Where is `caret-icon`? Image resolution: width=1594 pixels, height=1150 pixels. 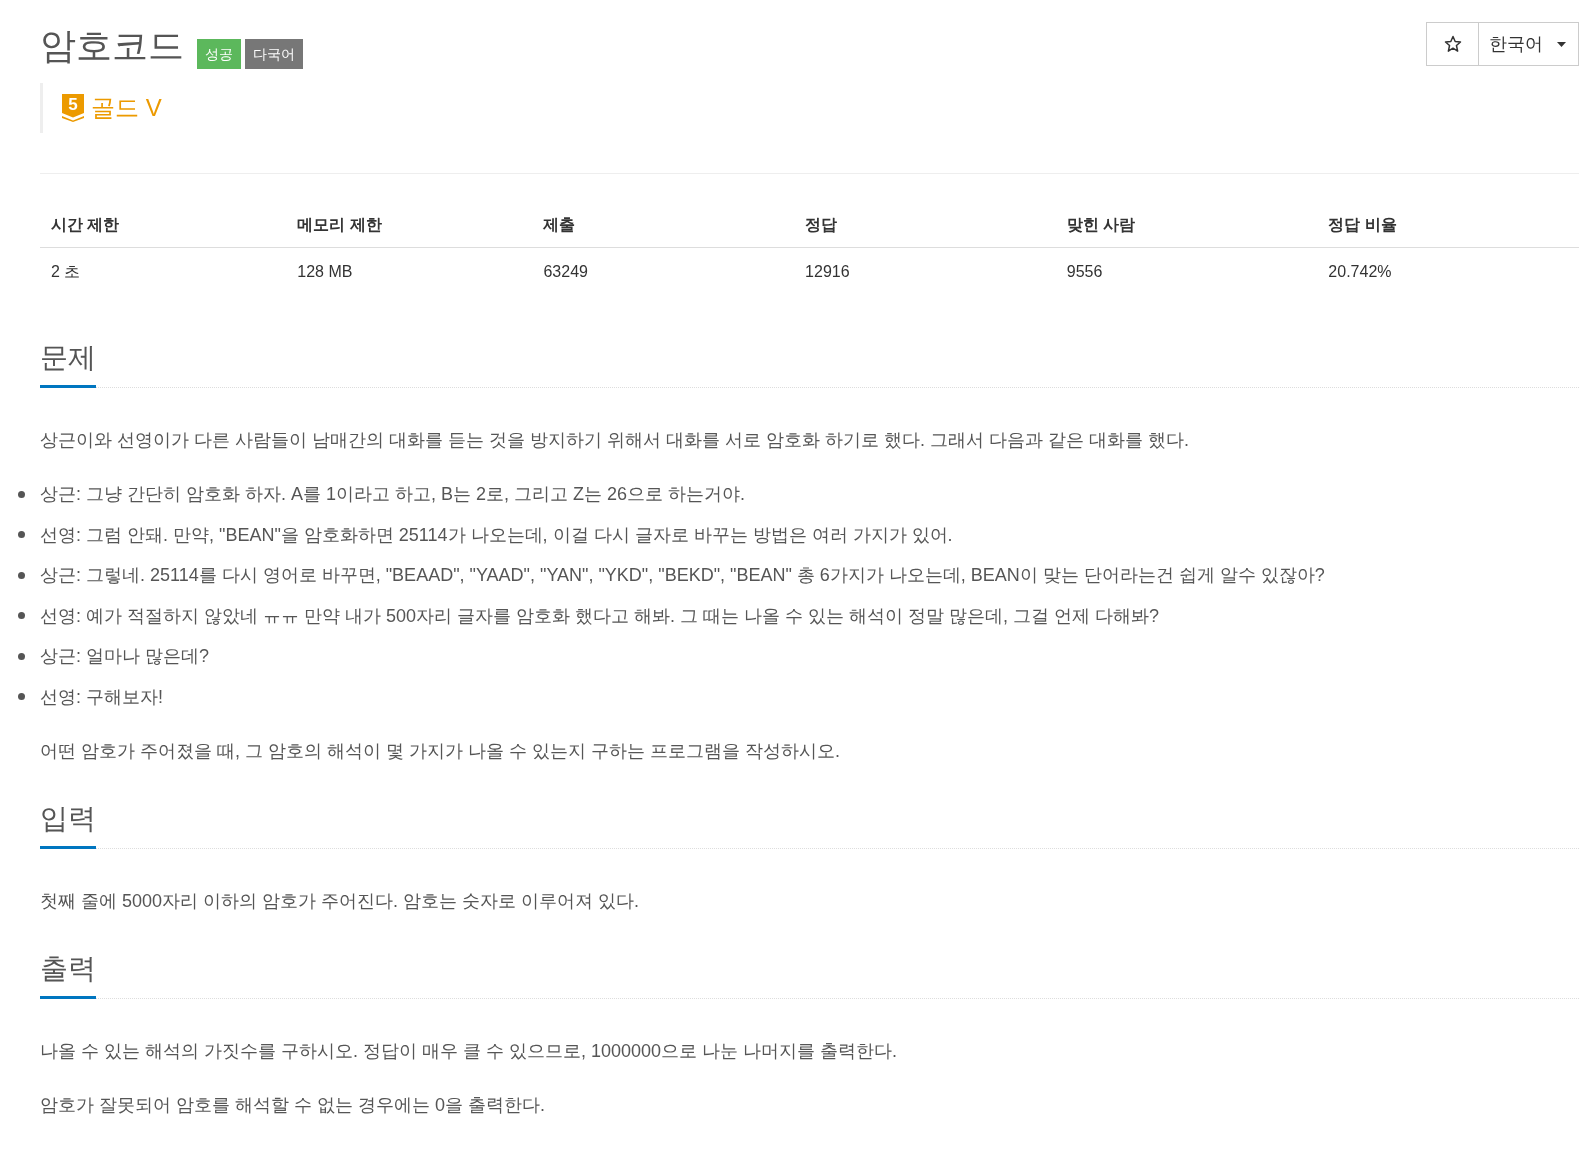
caret-icon is located at coordinates (1561, 44).